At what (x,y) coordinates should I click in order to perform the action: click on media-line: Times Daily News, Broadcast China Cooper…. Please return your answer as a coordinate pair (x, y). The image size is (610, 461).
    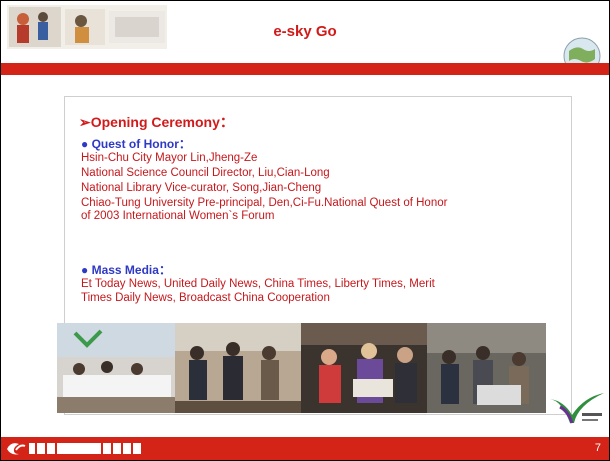
    Looking at the image, I should click on (205, 298).